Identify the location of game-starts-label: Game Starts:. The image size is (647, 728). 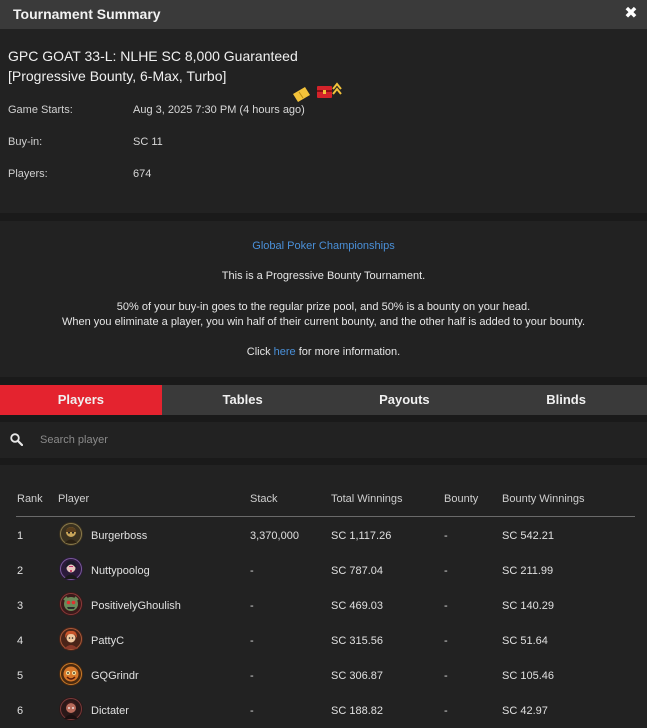
(40, 110).